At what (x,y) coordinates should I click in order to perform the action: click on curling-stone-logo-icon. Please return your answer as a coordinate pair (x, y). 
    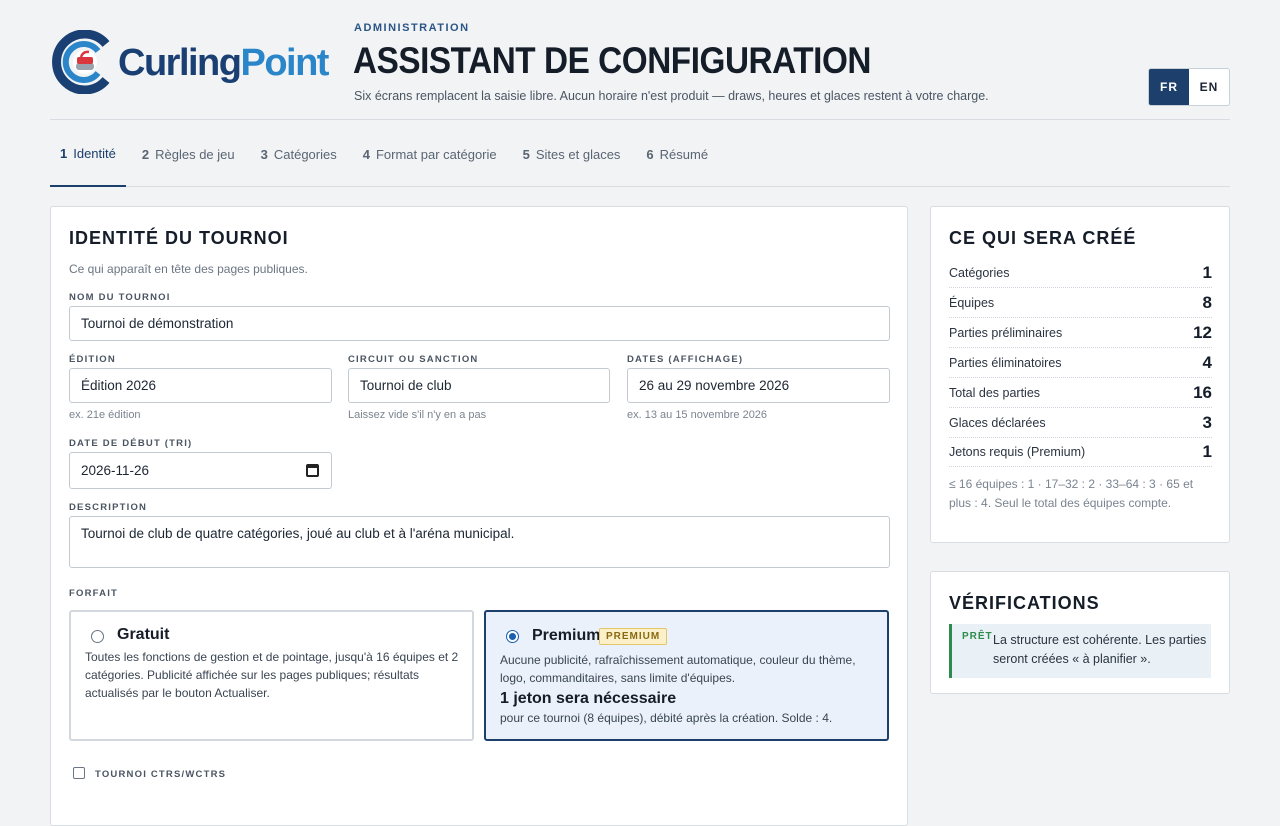
    Looking at the image, I should click on (81, 62).